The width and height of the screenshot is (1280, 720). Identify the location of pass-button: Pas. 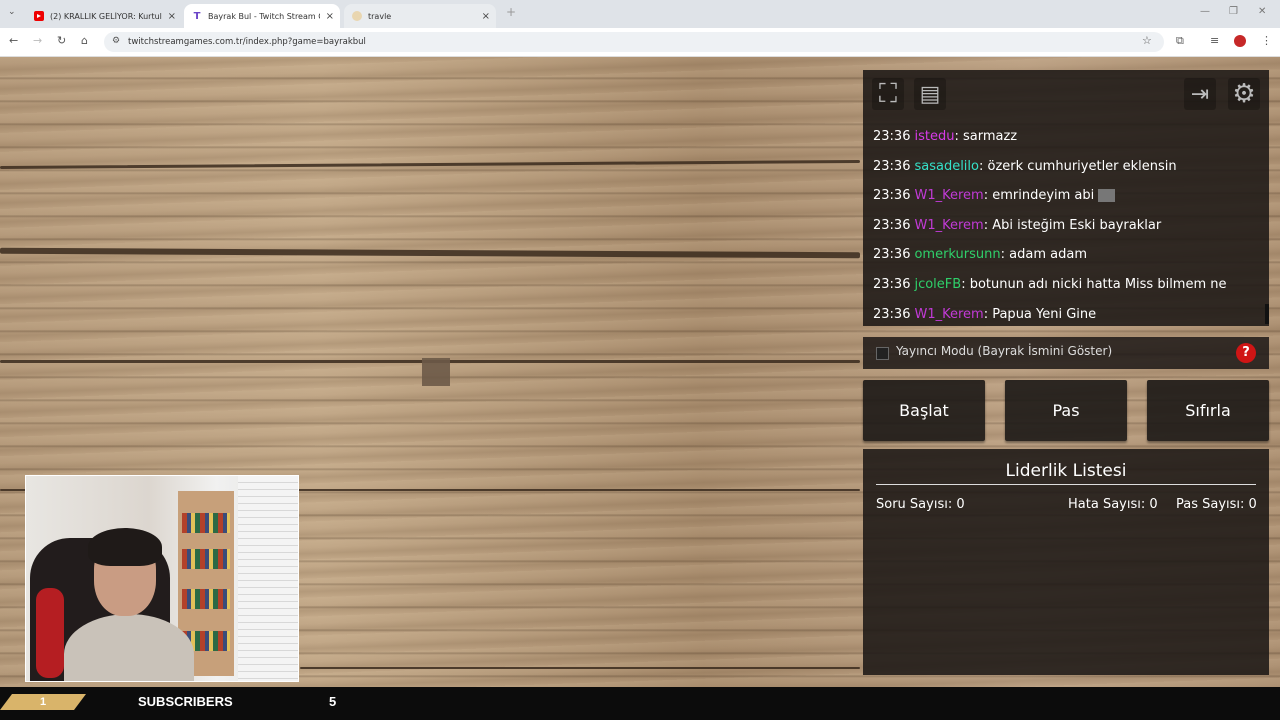
(1066, 410).